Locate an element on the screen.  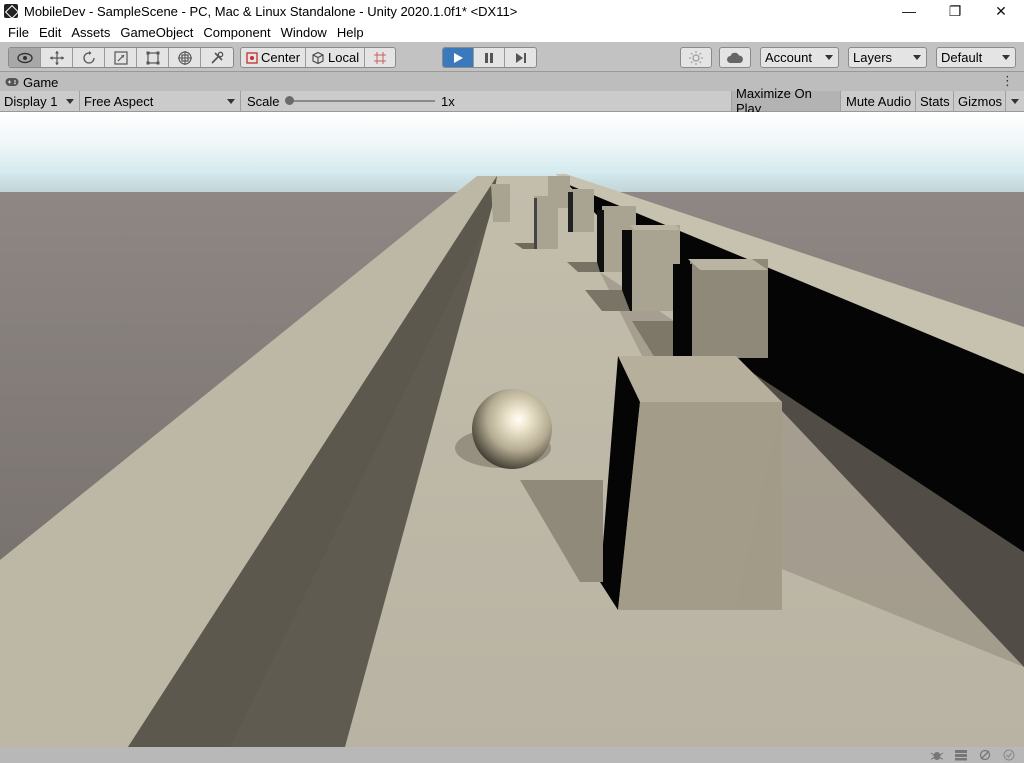
tools-wrench-icon is located at coordinates (217, 57).